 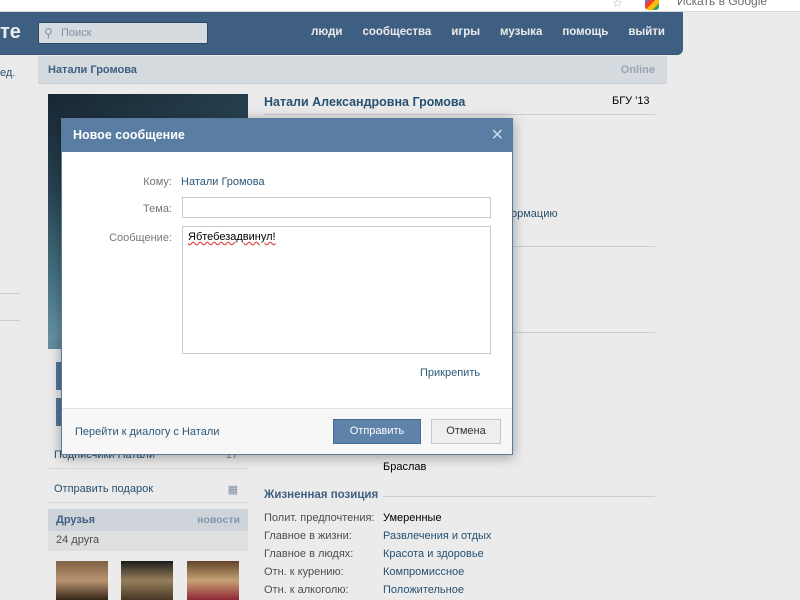 I want to click on close-icon: ✕, so click(x=497, y=135).